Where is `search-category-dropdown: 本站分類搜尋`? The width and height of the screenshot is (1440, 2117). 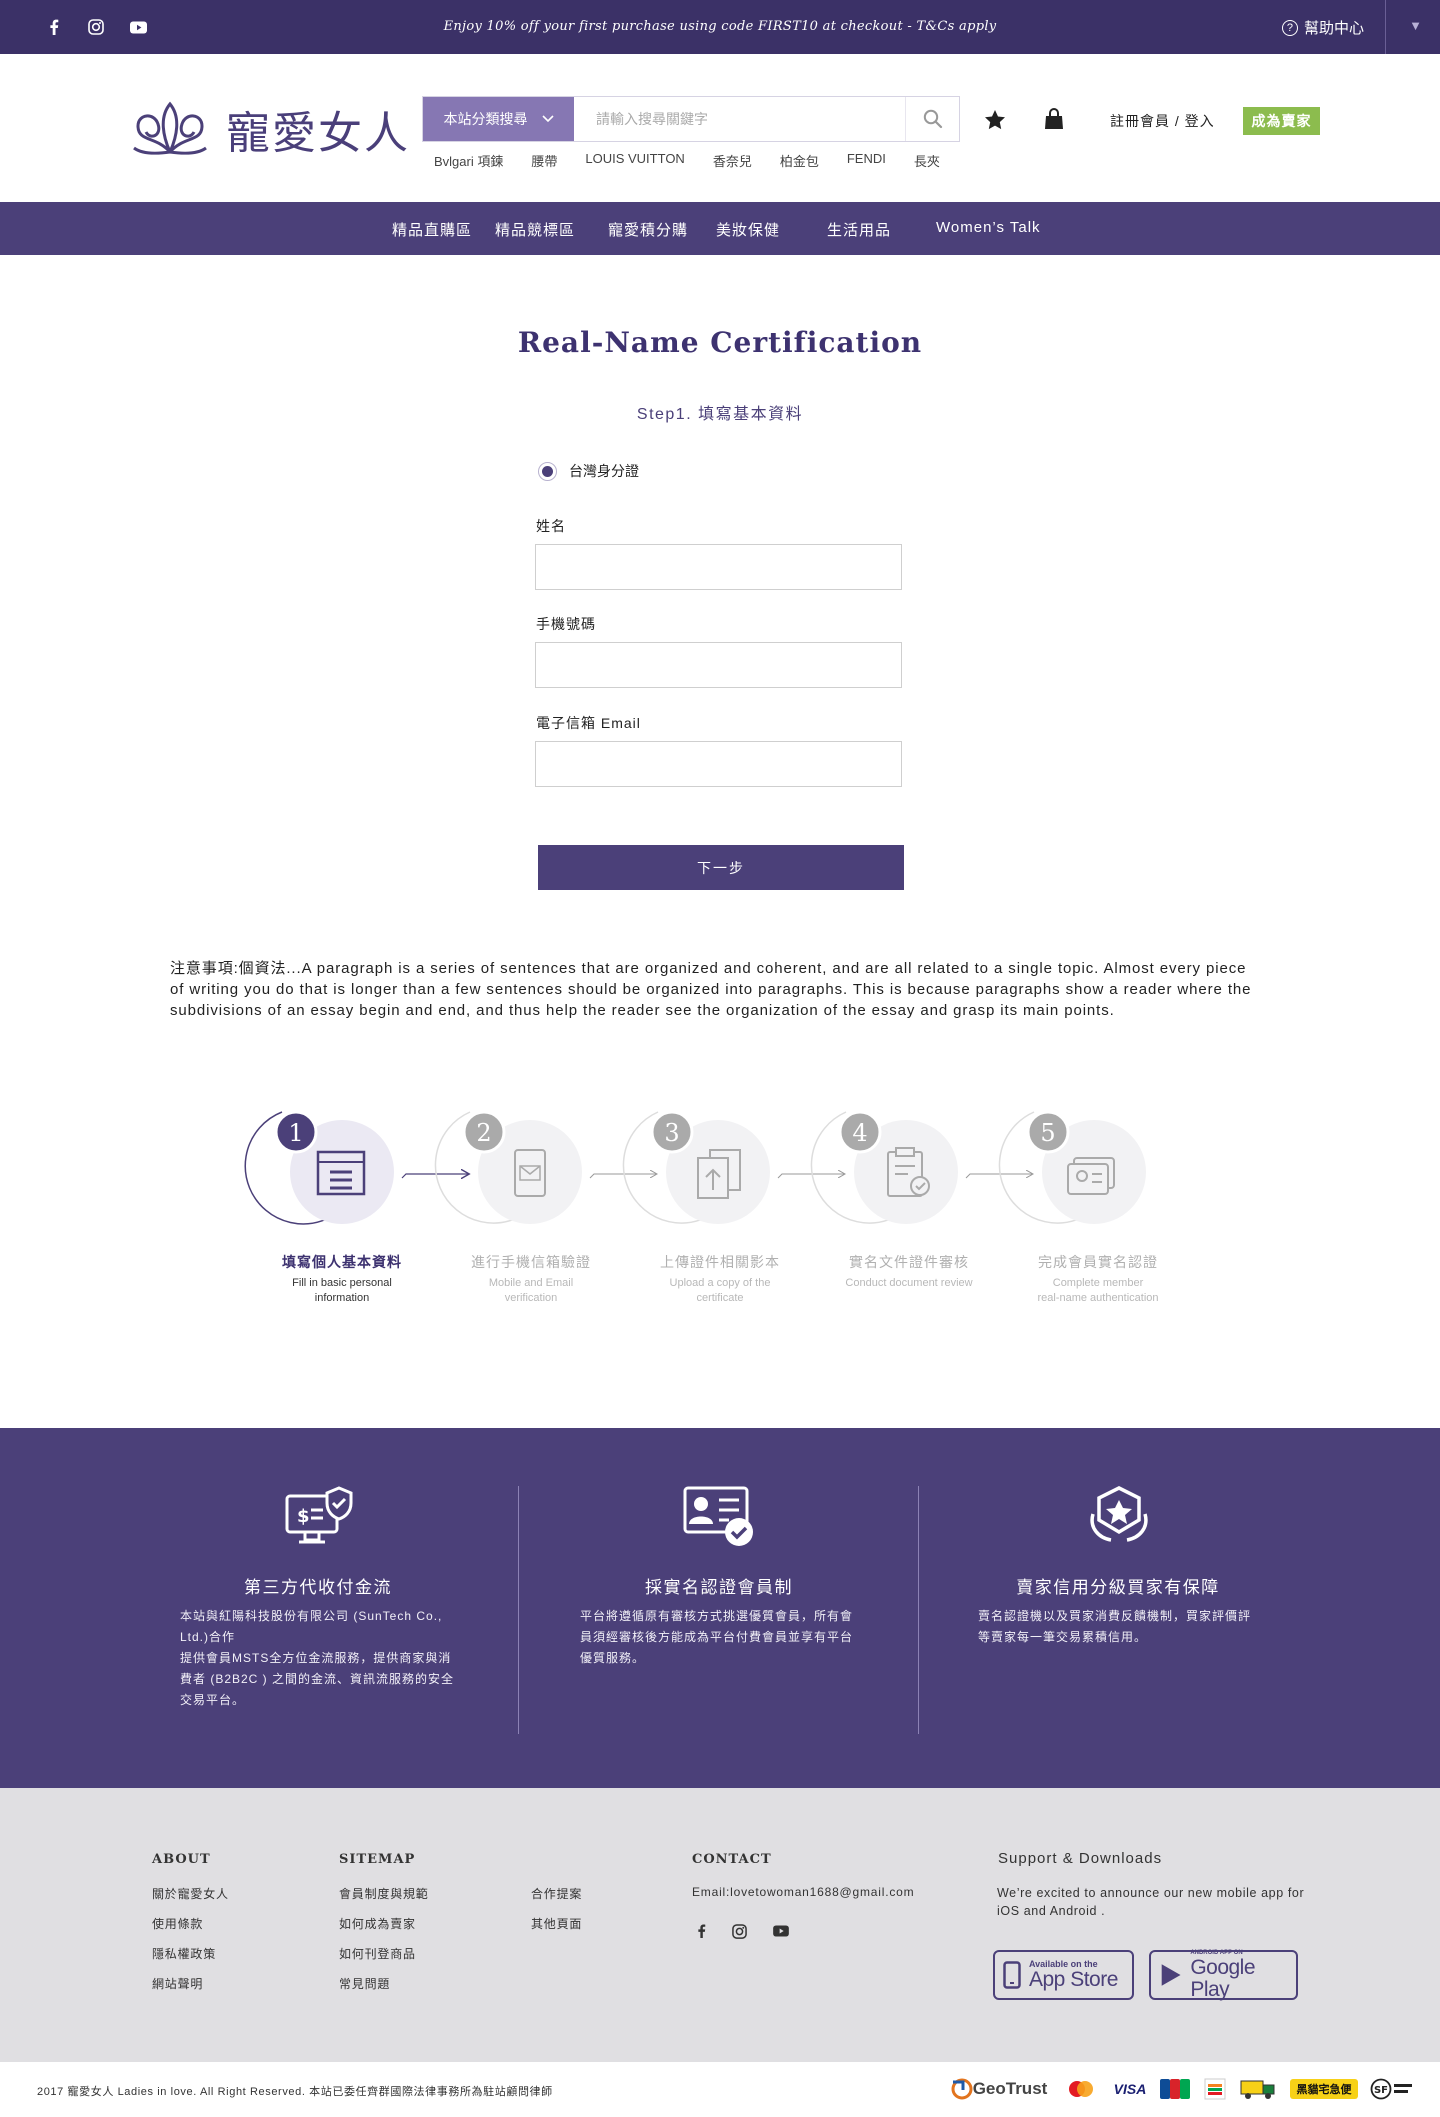
search-category-dropdown: 本站分類搜尋 is located at coordinates (498, 119).